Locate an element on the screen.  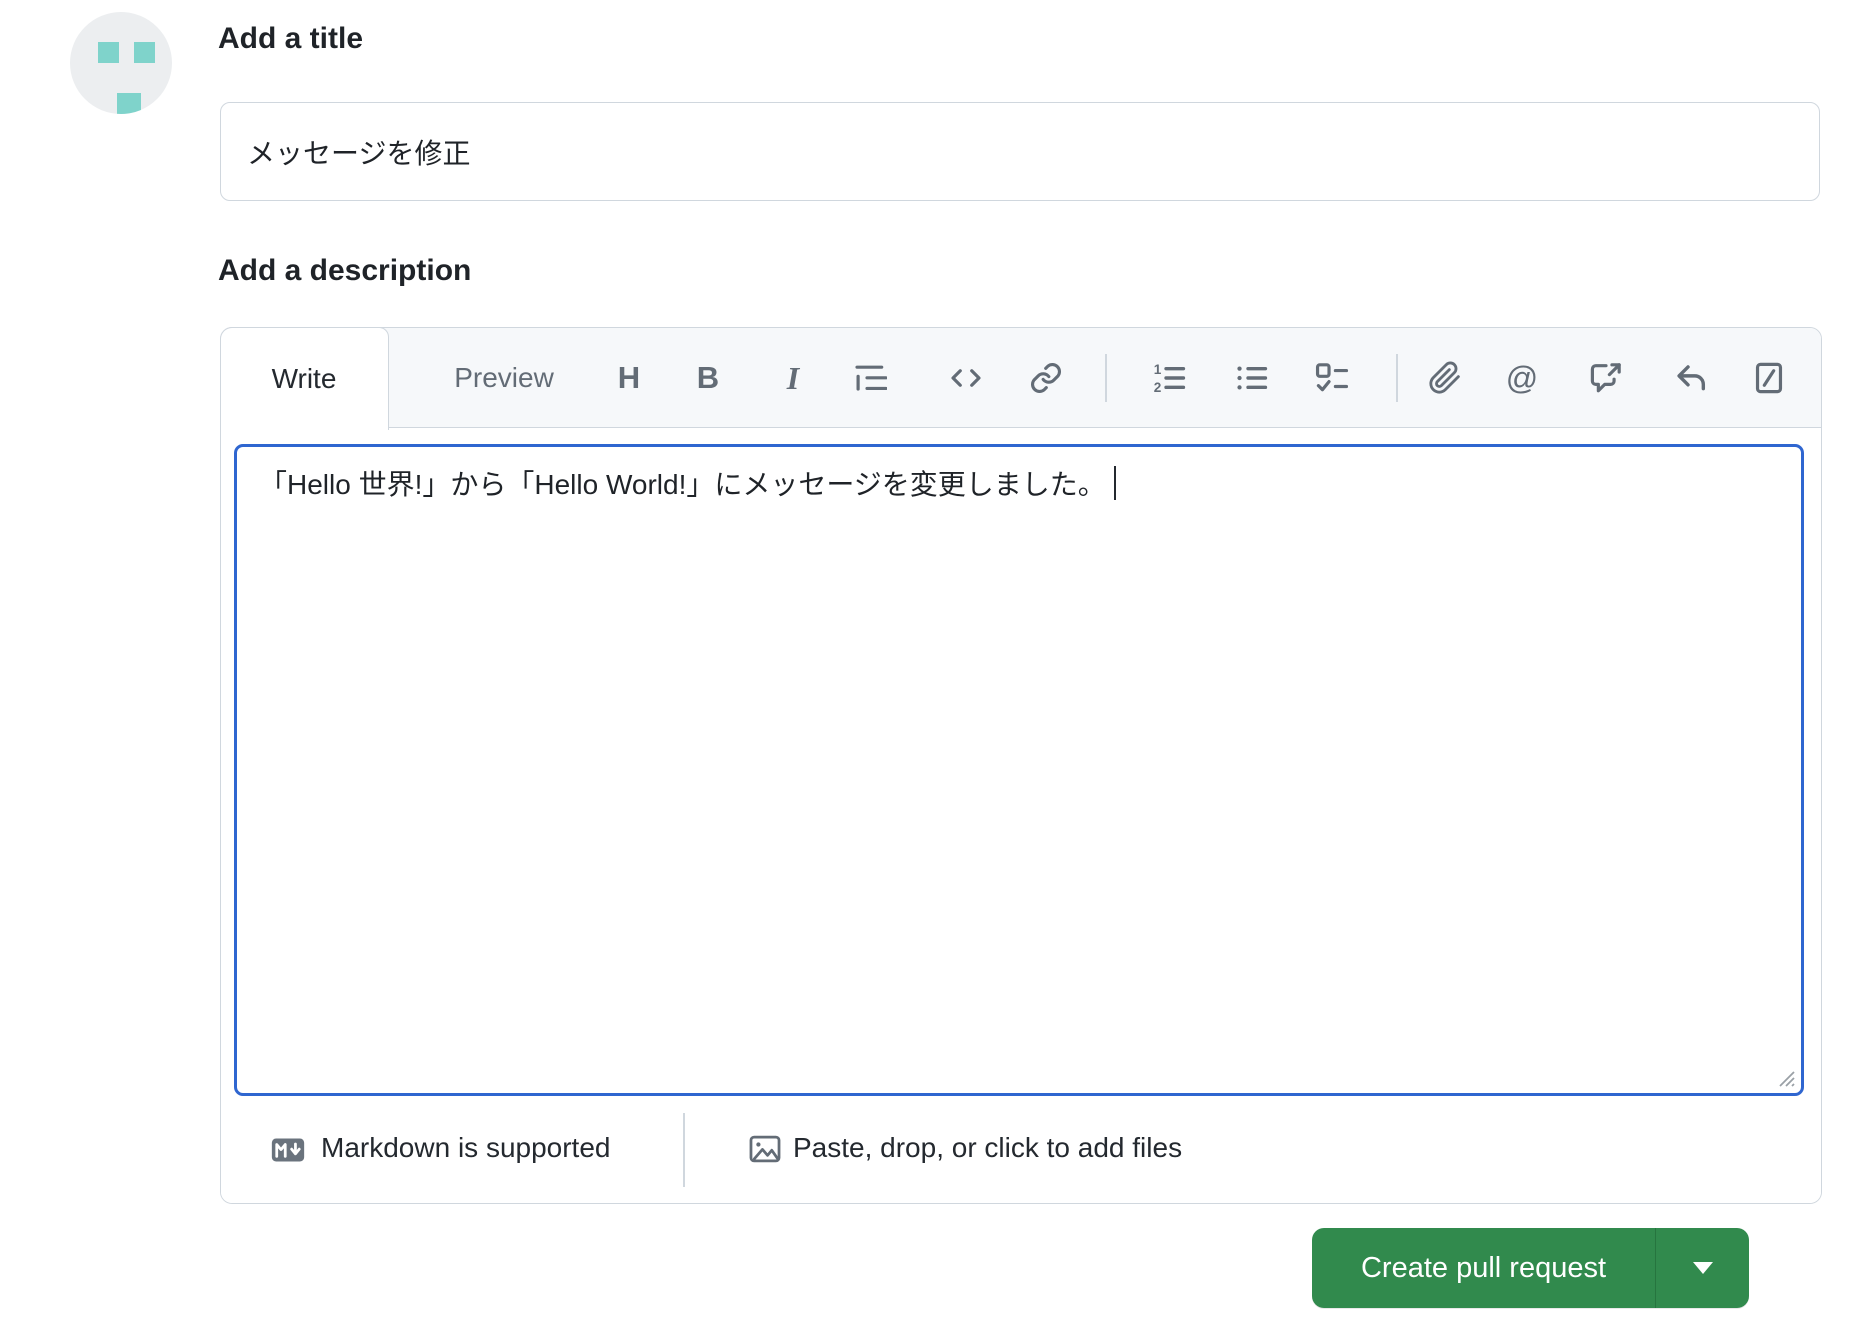
add-description-heading: Add a description is located at coordinates (345, 270).